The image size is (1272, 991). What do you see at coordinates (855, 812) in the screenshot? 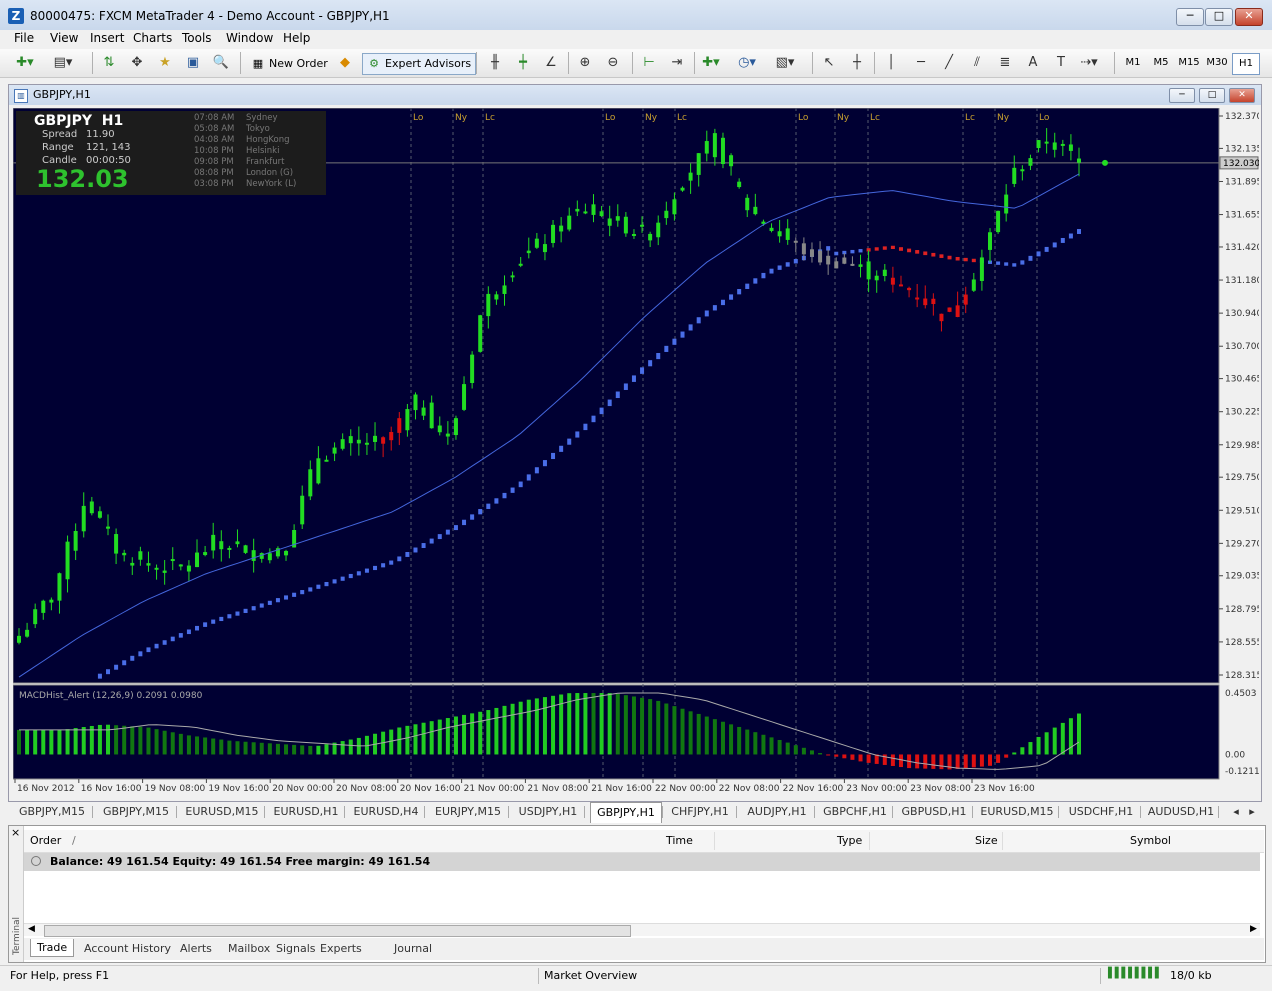
I see `chart-tab: GBPCHF,H1` at bounding box center [855, 812].